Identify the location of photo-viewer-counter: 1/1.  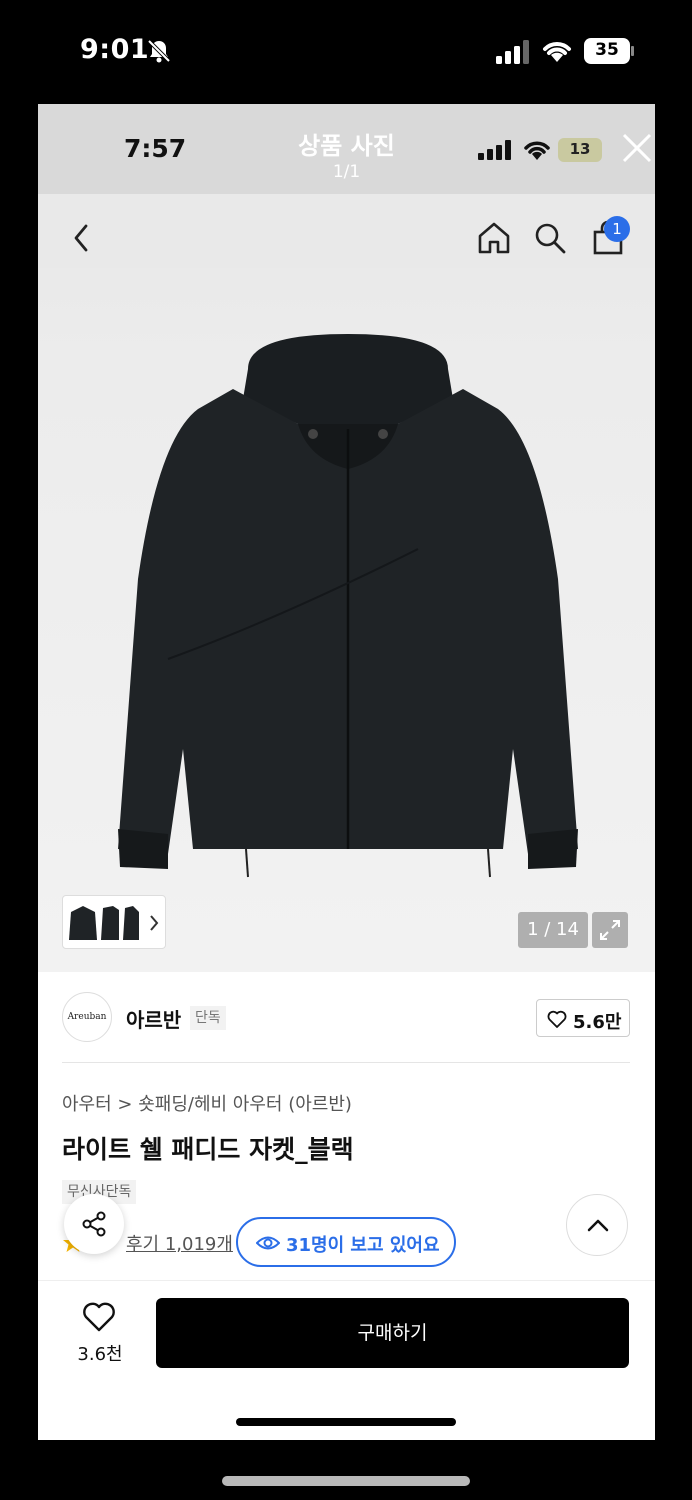
(346, 172).